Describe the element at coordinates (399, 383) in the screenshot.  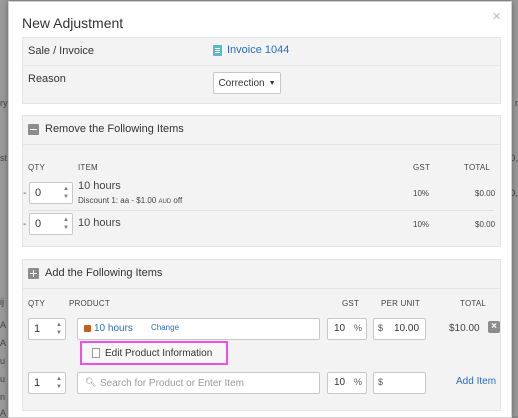
I see `price-input: $` at that location.